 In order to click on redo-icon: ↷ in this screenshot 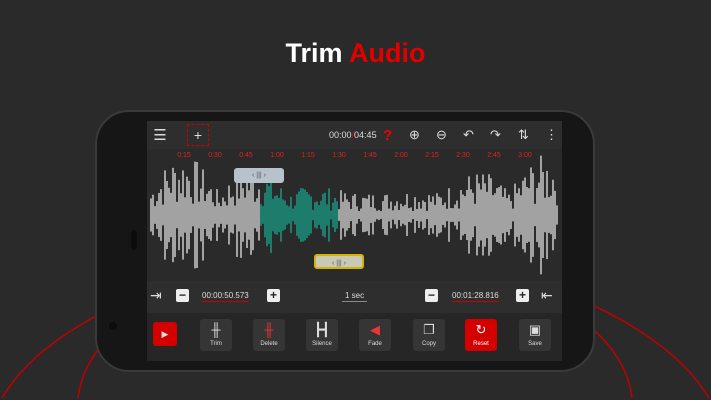, I will do `click(495, 135)`.